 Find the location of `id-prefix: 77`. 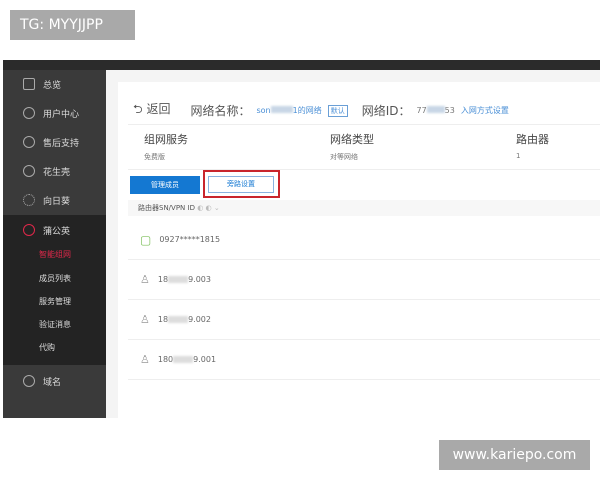

id-prefix: 77 is located at coordinates (421, 110).